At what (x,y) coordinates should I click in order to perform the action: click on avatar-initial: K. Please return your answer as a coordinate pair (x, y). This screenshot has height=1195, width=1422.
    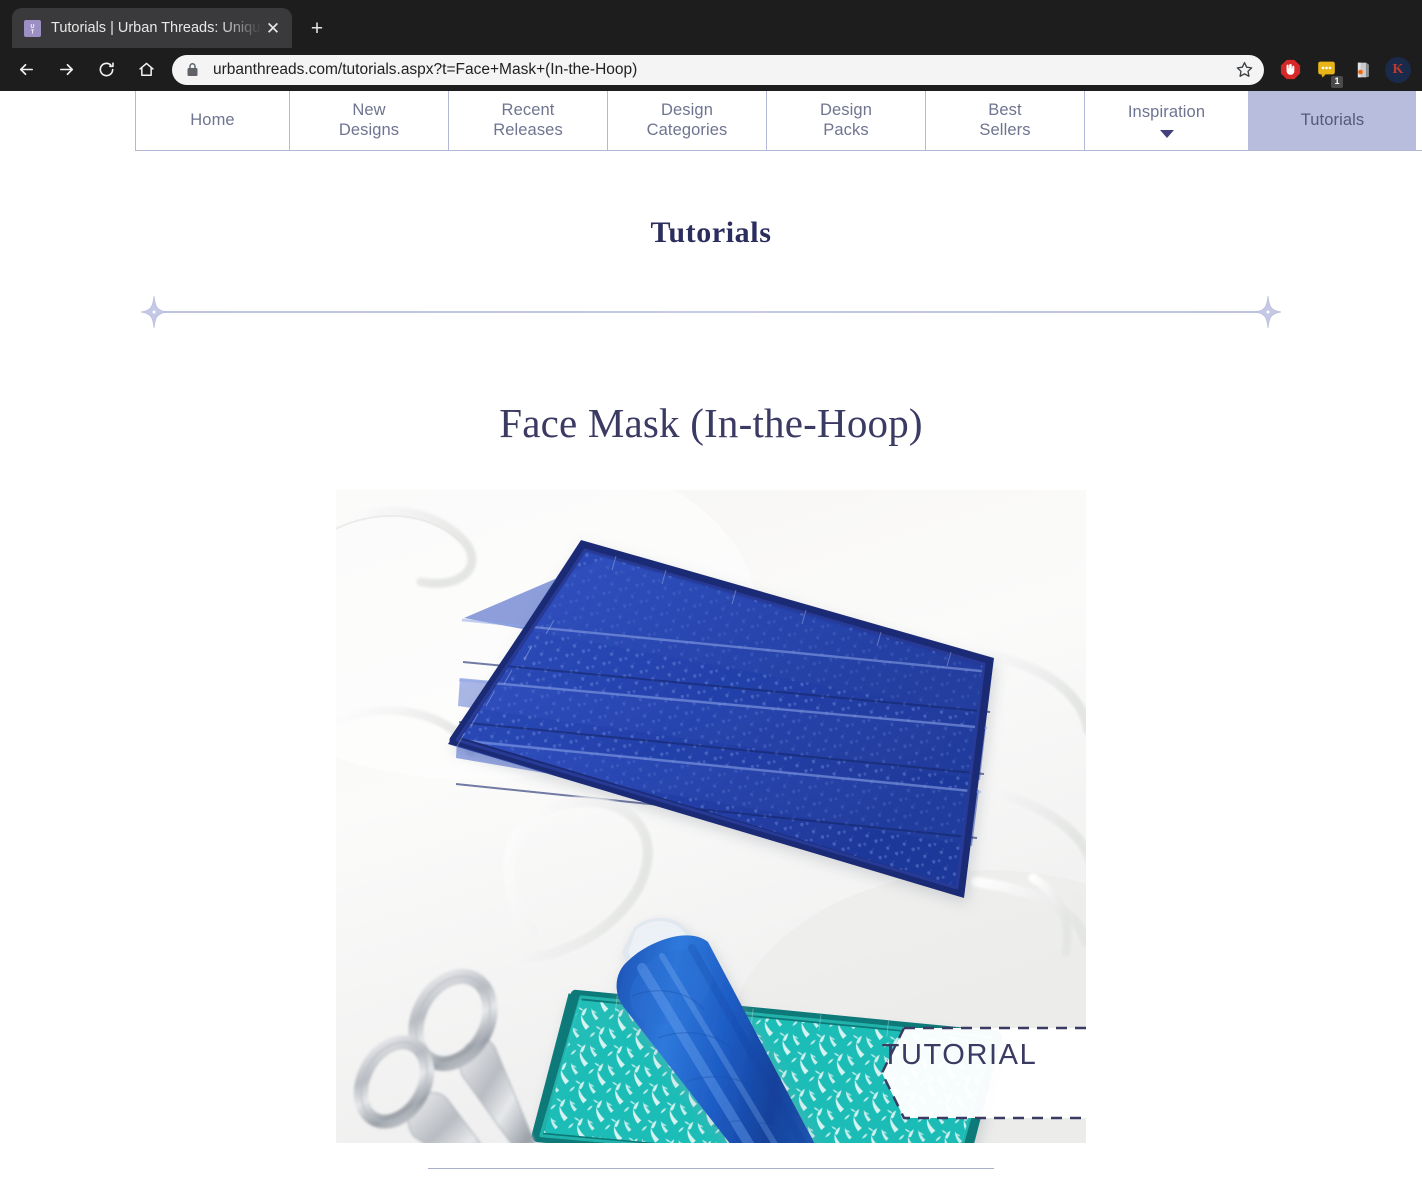
    Looking at the image, I should click on (1398, 69).